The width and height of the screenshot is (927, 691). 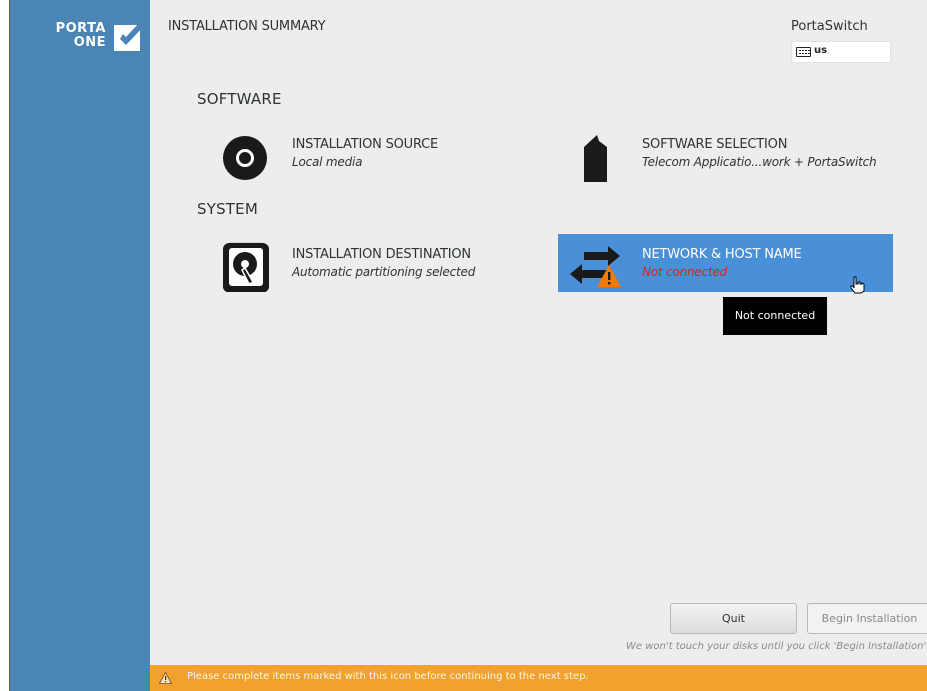 I want to click on portaone-logo: PORTA ONE, so click(x=91, y=40).